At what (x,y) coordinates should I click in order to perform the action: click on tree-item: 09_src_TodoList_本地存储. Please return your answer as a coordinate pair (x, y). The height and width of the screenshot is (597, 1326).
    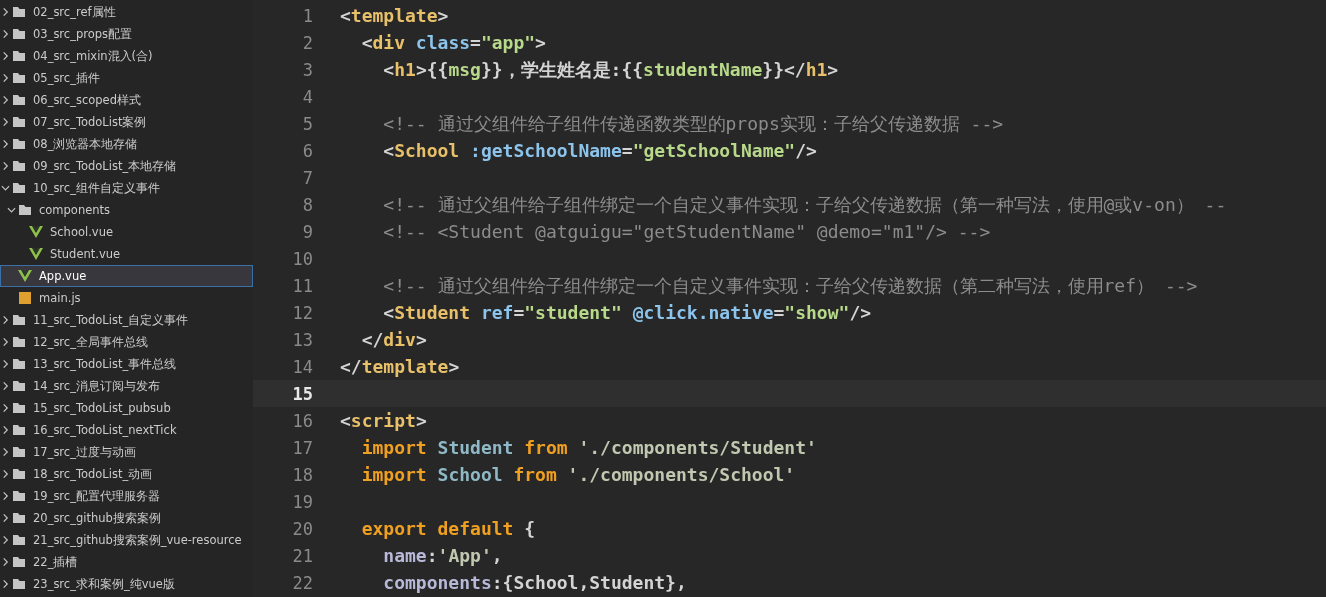
    Looking at the image, I should click on (126, 166).